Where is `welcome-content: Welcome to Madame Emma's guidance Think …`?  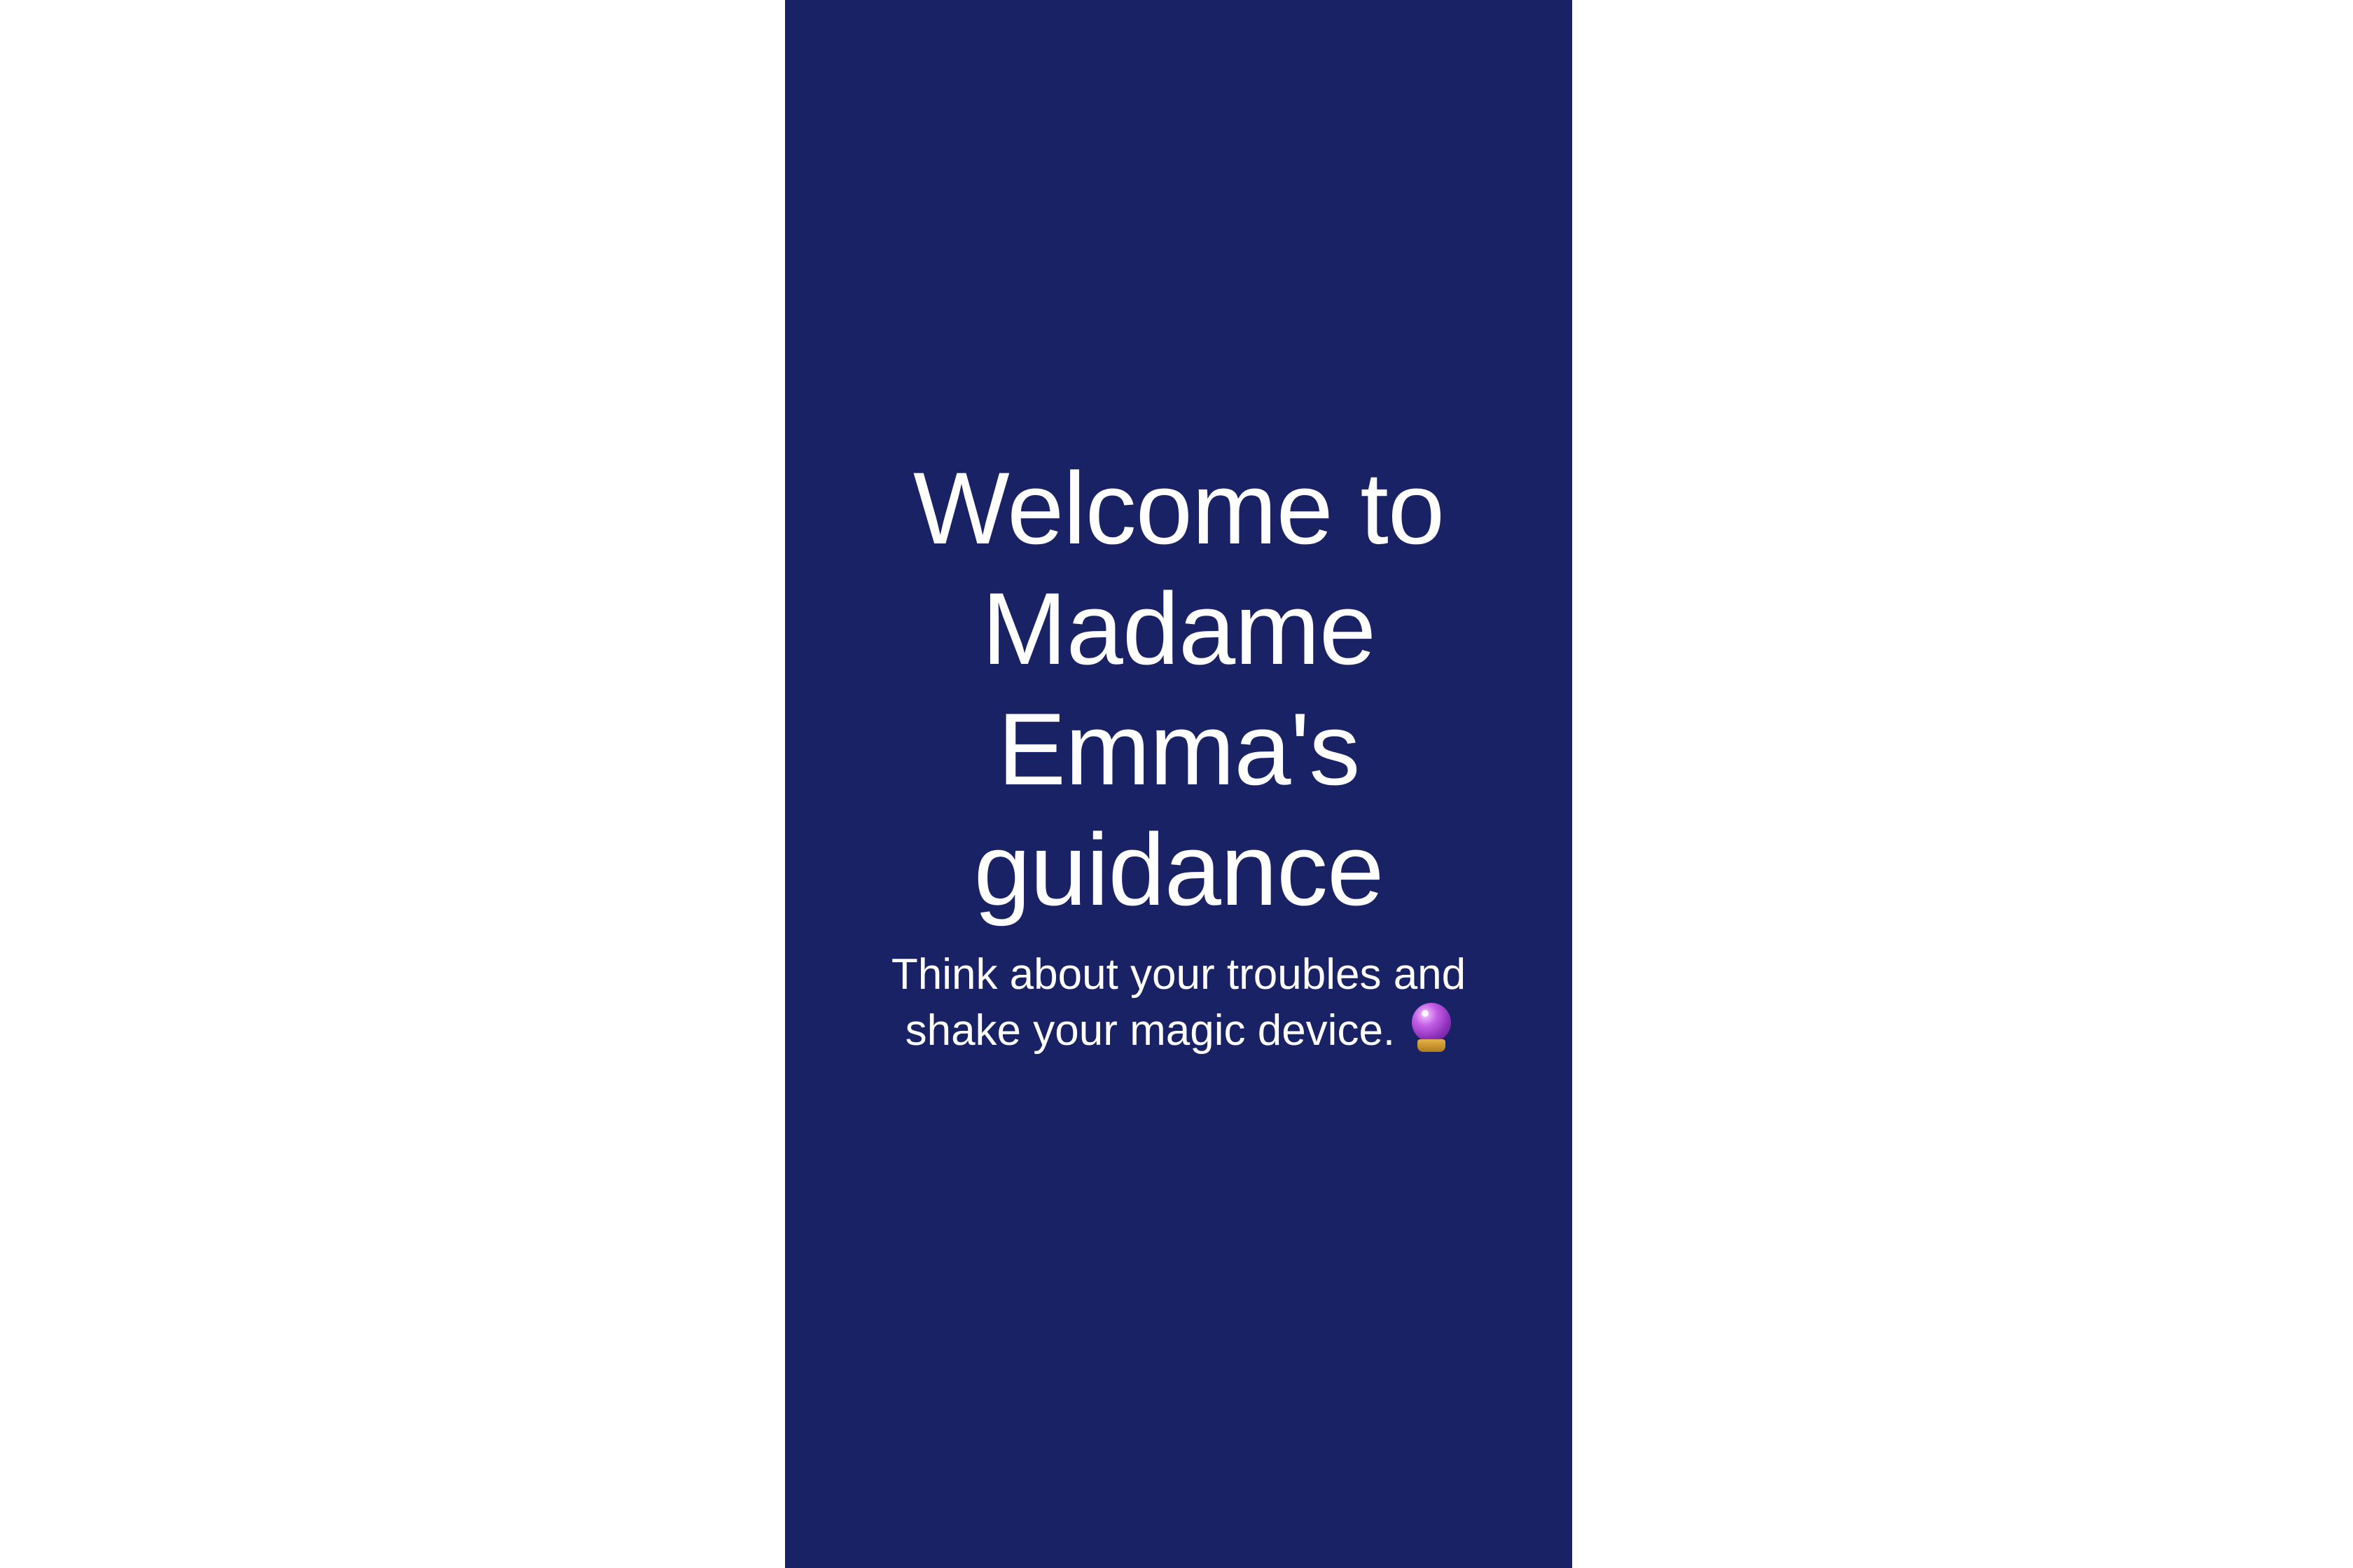 welcome-content: Welcome to Madame Emma's guidance Think … is located at coordinates (1178, 753).